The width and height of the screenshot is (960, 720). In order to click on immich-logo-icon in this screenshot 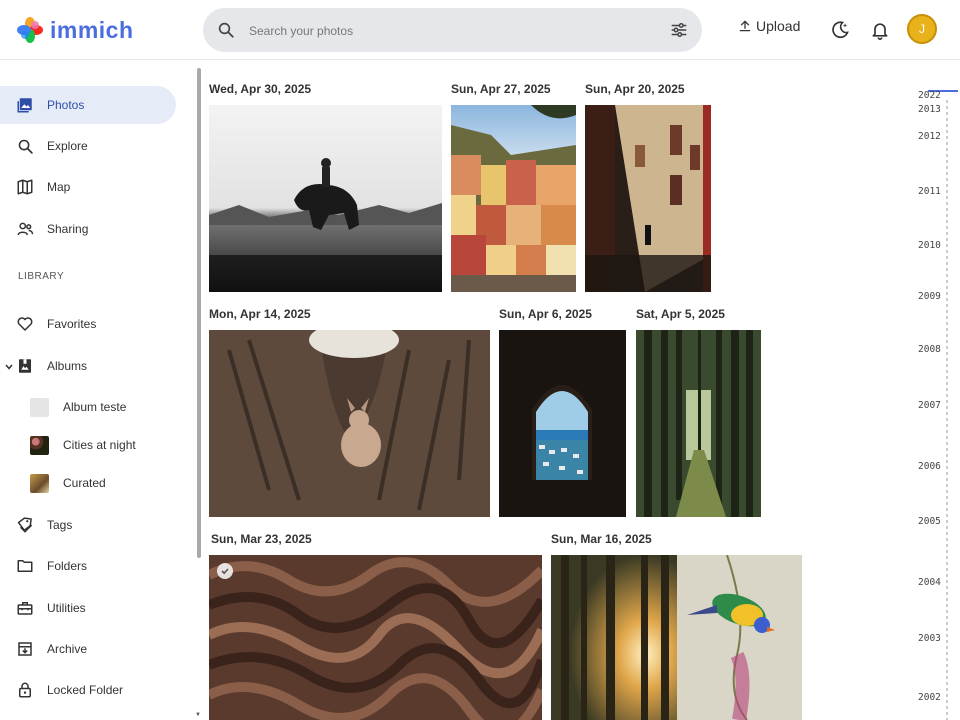, I will do `click(30, 30)`.